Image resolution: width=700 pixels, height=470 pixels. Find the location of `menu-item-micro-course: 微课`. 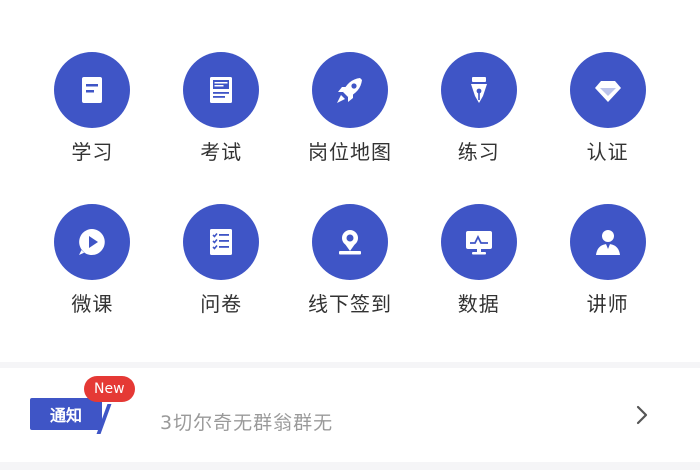

menu-item-micro-course: 微课 is located at coordinates (92, 260).